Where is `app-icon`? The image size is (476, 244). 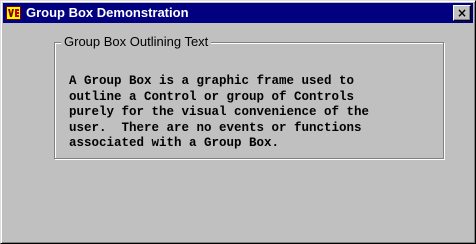
app-icon is located at coordinates (14, 13).